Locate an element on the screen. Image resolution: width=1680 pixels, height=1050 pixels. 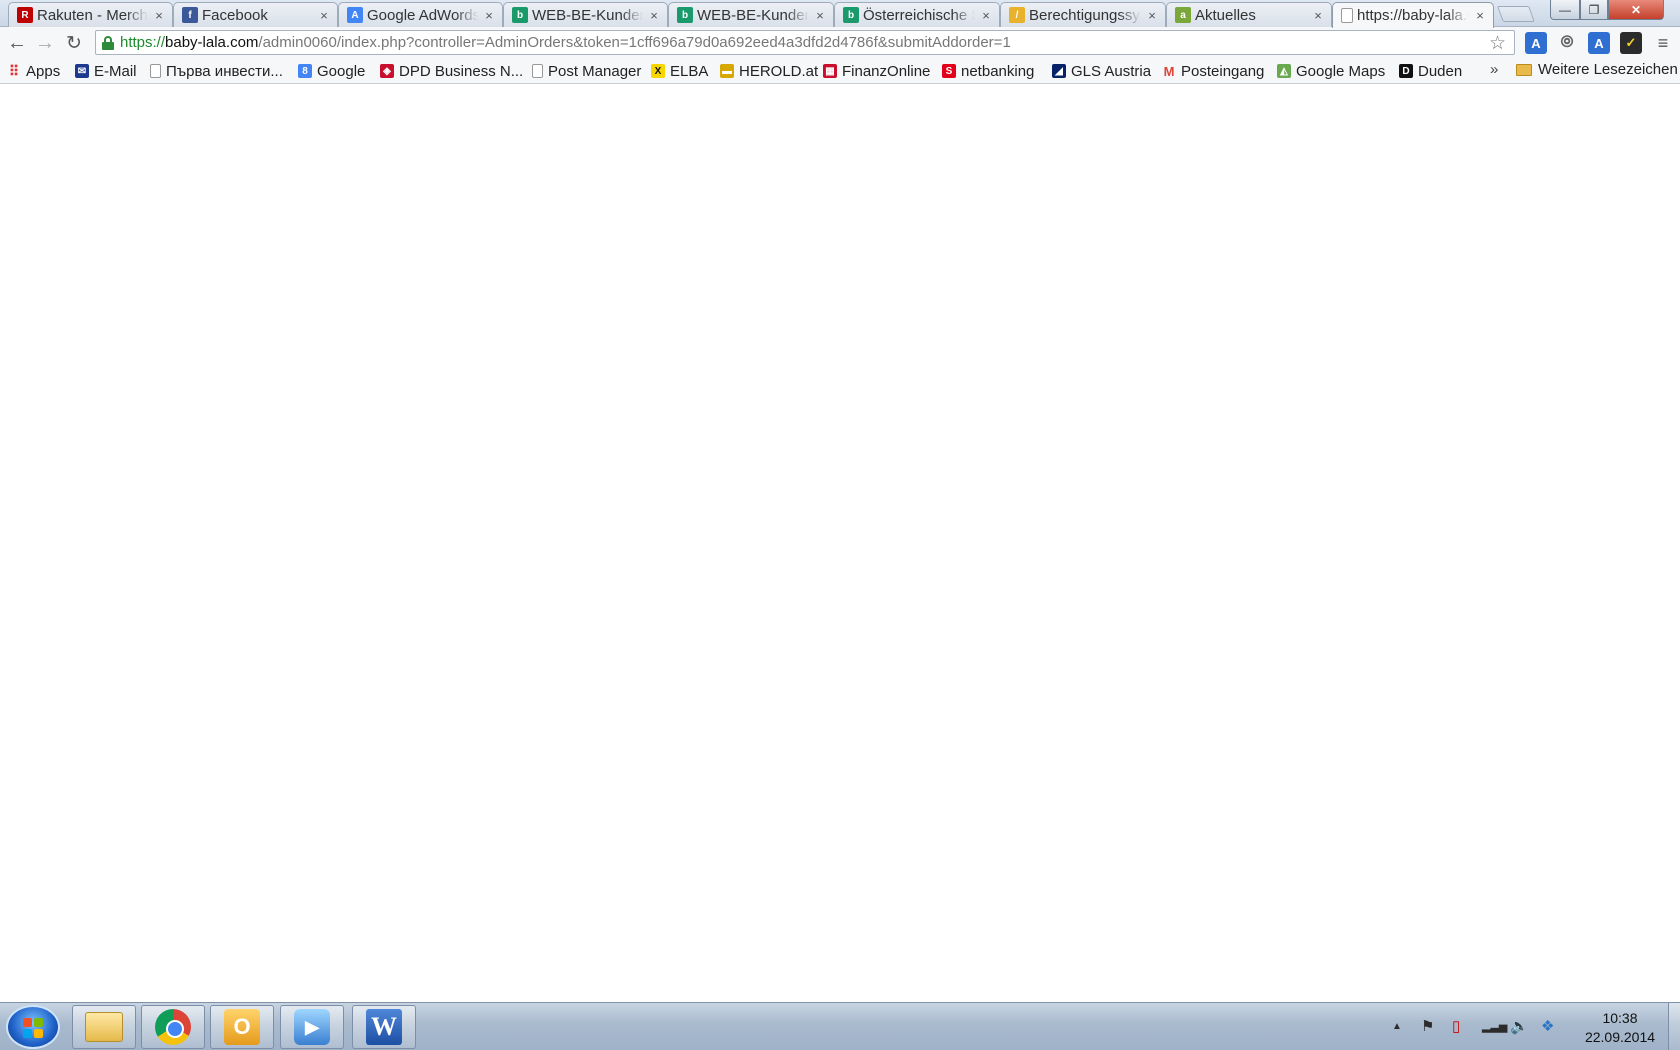
lock-icon is located at coordinates (108, 42).